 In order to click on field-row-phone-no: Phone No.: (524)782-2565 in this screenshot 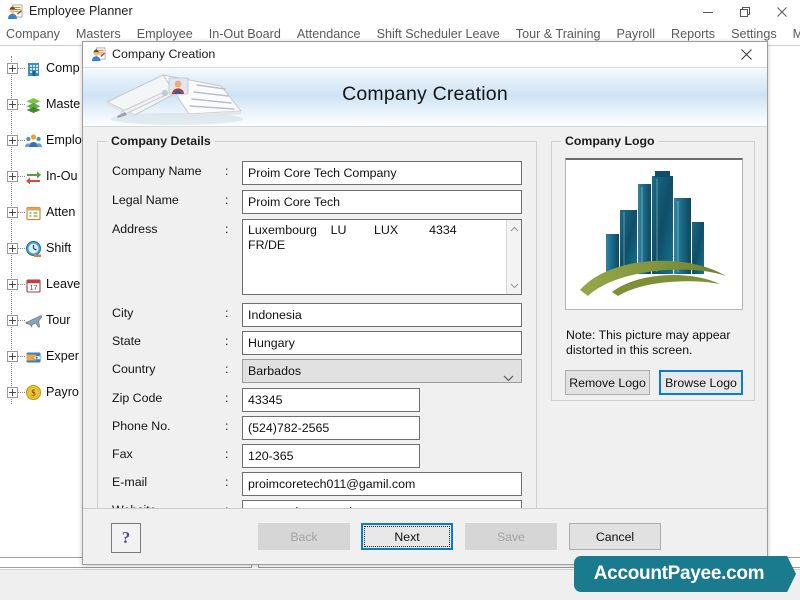, I will do `click(318, 428)`.